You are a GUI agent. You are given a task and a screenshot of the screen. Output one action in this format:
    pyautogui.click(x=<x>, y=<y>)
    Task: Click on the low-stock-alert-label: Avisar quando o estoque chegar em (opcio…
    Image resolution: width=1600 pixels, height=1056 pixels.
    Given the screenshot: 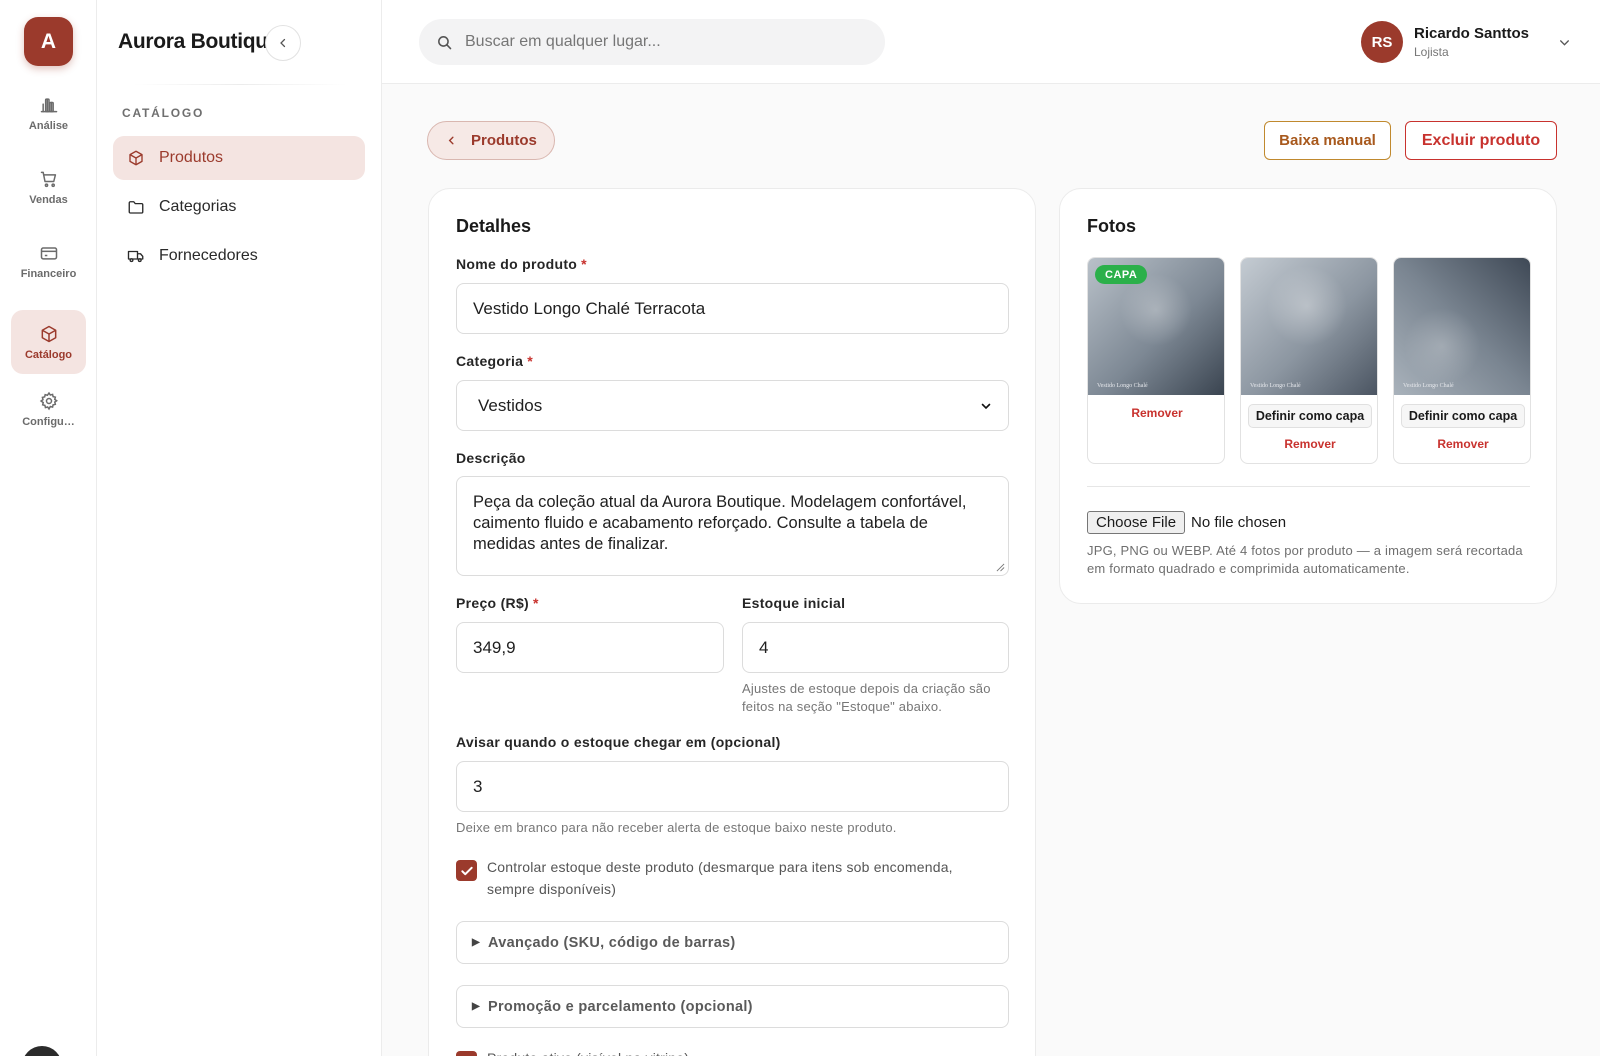 What is the action you would take?
    pyautogui.click(x=618, y=742)
    